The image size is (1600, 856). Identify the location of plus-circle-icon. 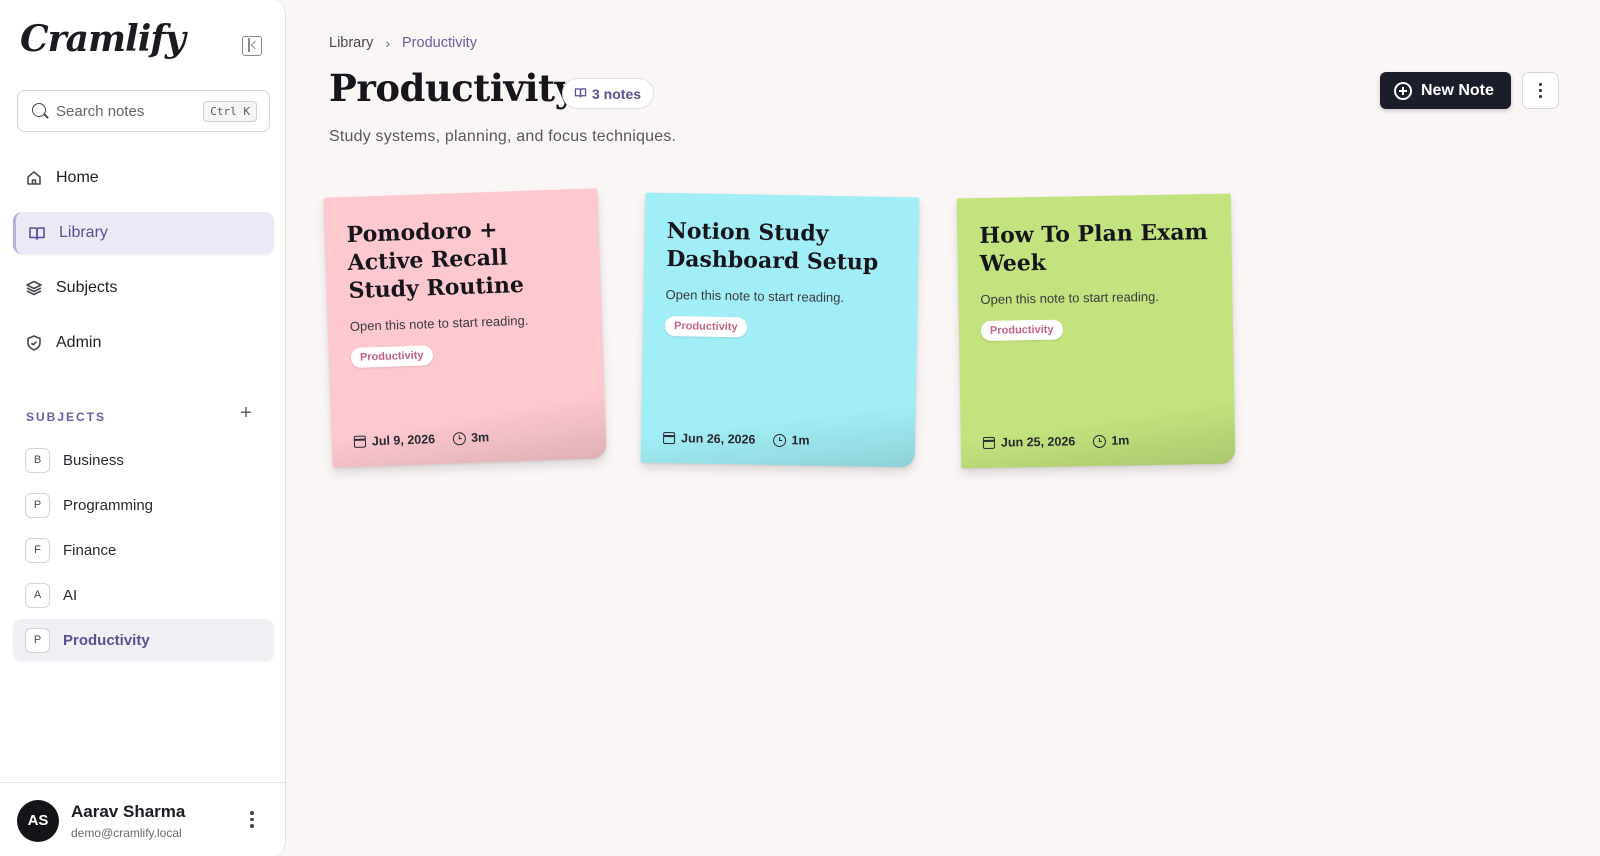
(1403, 90).